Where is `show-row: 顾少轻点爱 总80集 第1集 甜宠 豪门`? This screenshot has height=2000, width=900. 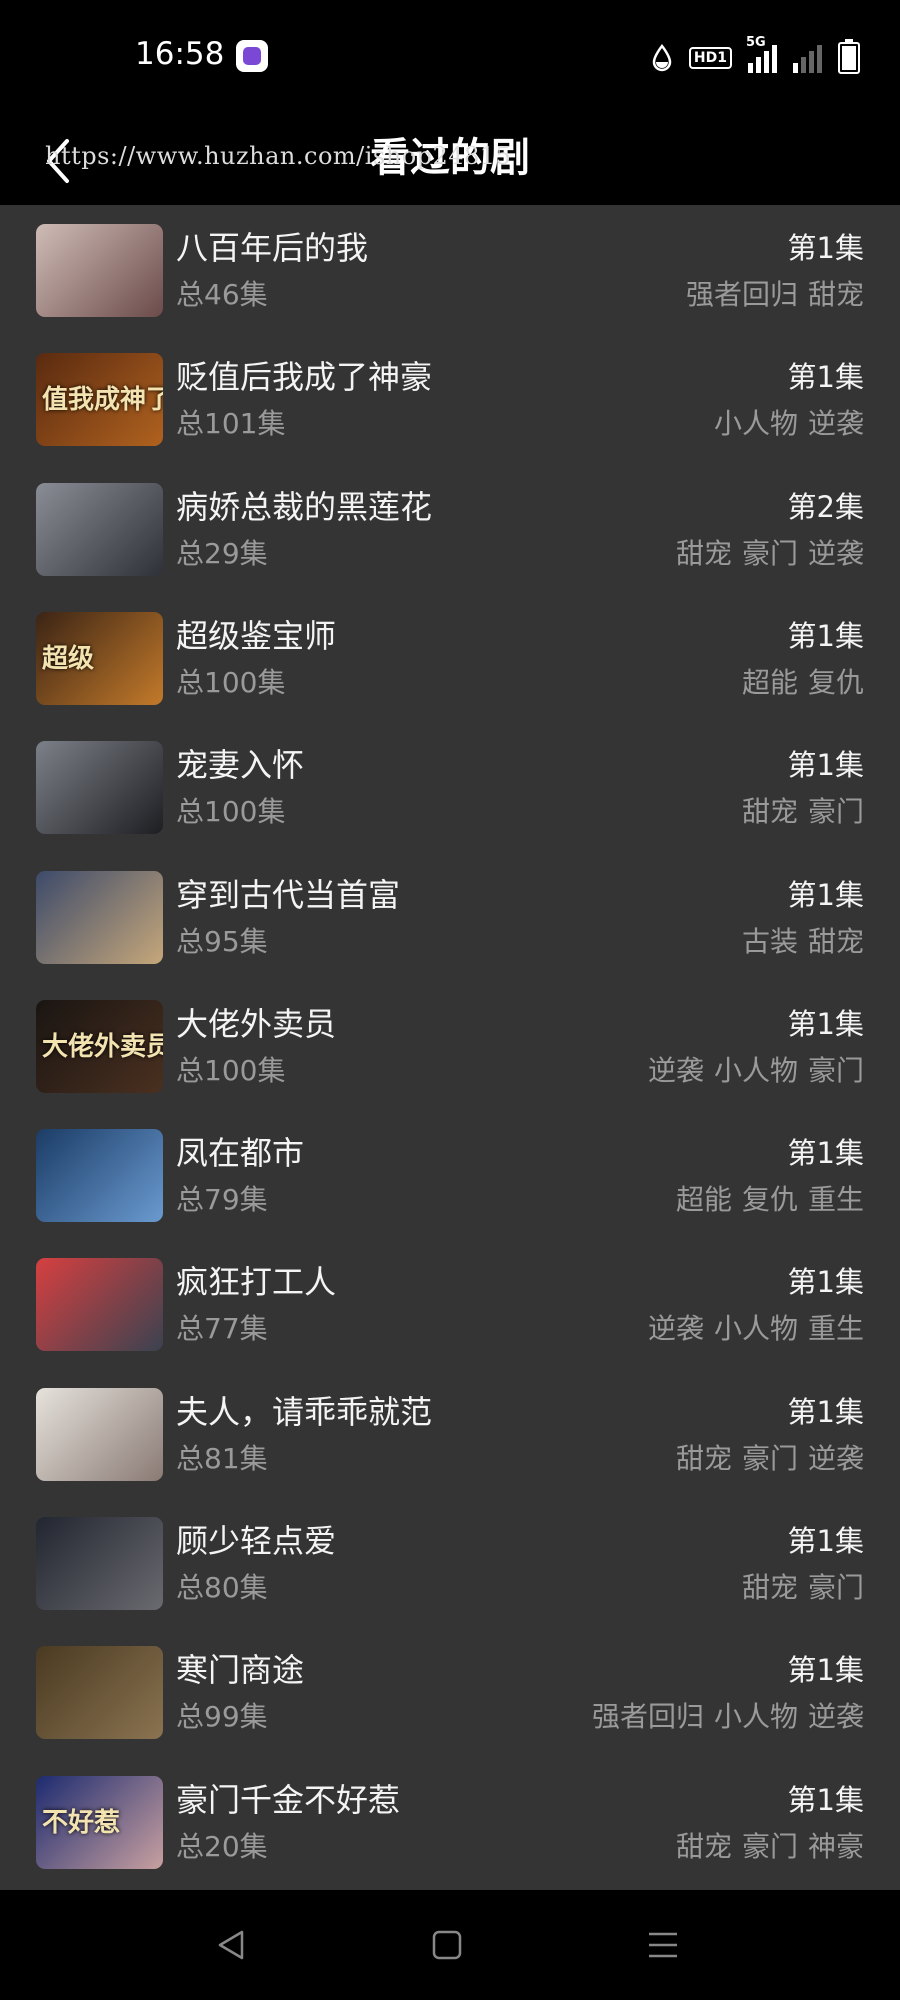
show-row: 顾少轻点爱 总80集 第1集 甜宠 豪门 is located at coordinates (450, 1562).